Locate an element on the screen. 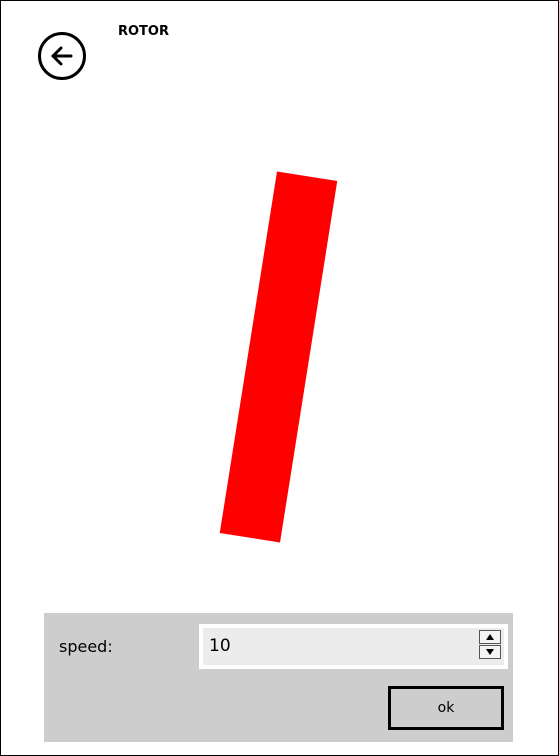 This screenshot has width=559, height=756. chevron-down-icon is located at coordinates (490, 652).